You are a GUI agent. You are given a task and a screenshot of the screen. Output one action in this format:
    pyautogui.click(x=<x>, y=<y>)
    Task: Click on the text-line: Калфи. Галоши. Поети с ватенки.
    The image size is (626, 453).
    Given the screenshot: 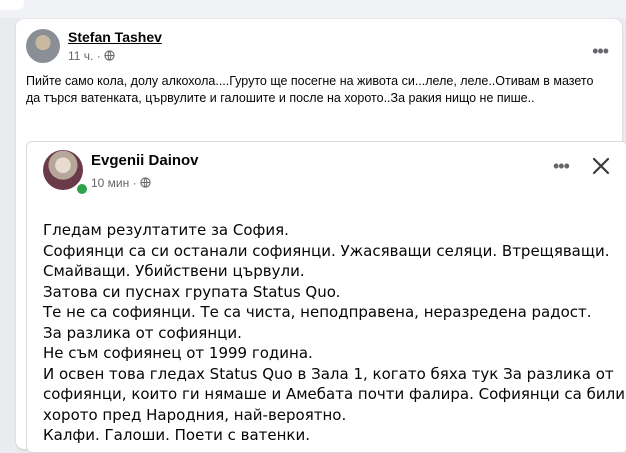 What is the action you would take?
    pyautogui.click(x=176, y=435)
    